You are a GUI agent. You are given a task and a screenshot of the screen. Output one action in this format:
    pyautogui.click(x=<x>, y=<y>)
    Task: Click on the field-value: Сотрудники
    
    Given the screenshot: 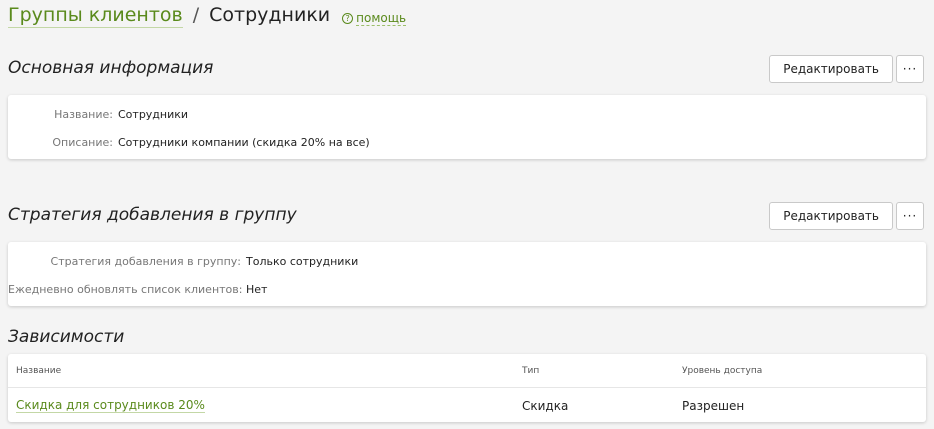 What is the action you would take?
    pyautogui.click(x=153, y=114)
    